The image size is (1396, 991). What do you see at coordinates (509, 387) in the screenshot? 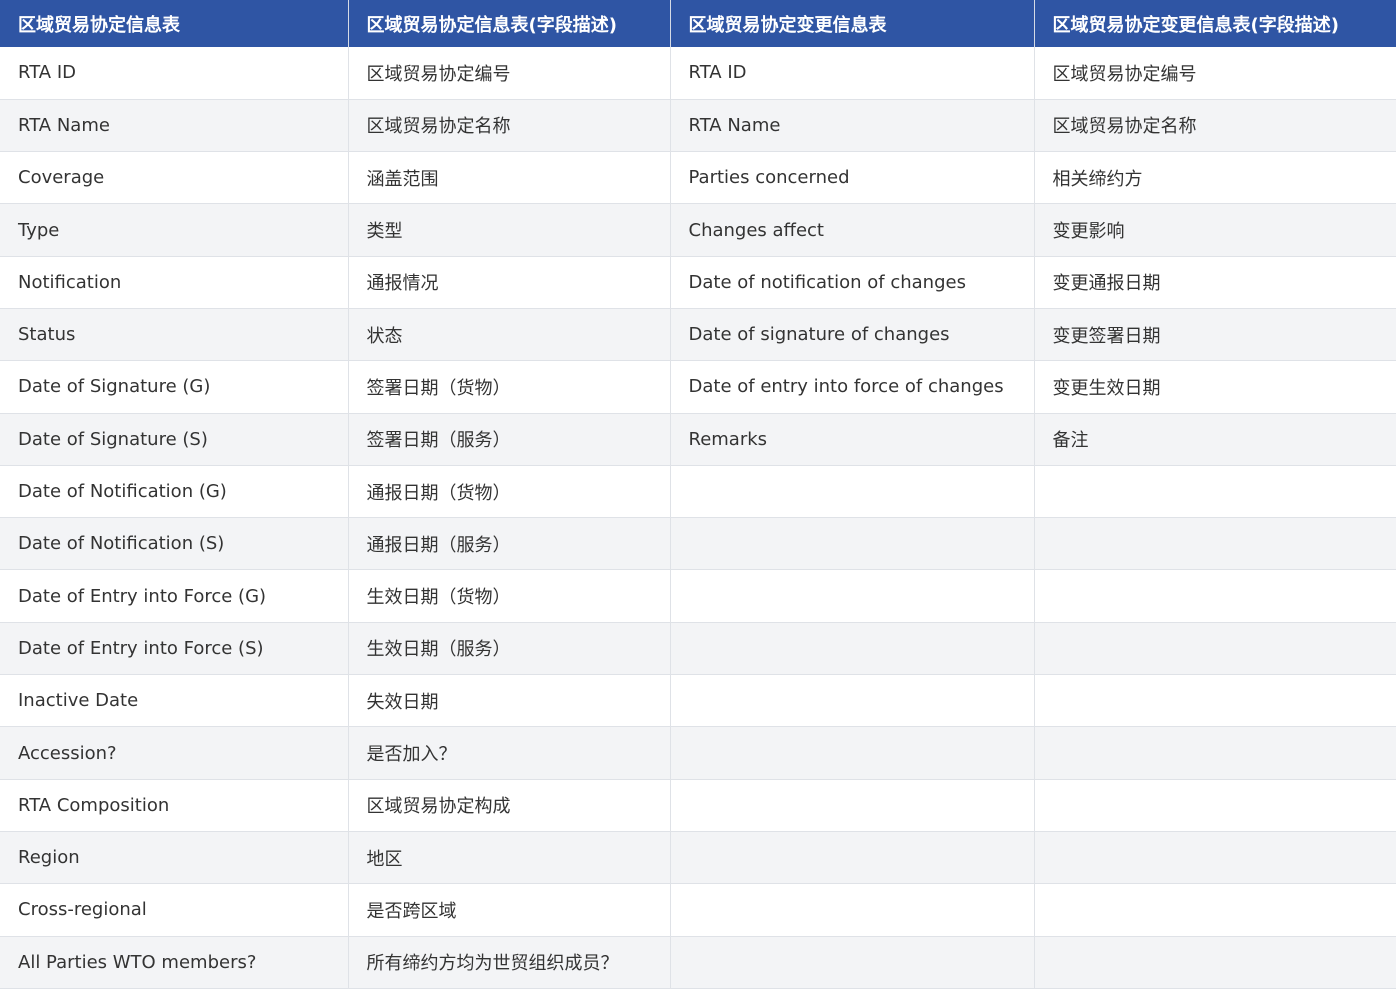
I see `rta-field-description-cell: 签署日期（货物）` at bounding box center [509, 387].